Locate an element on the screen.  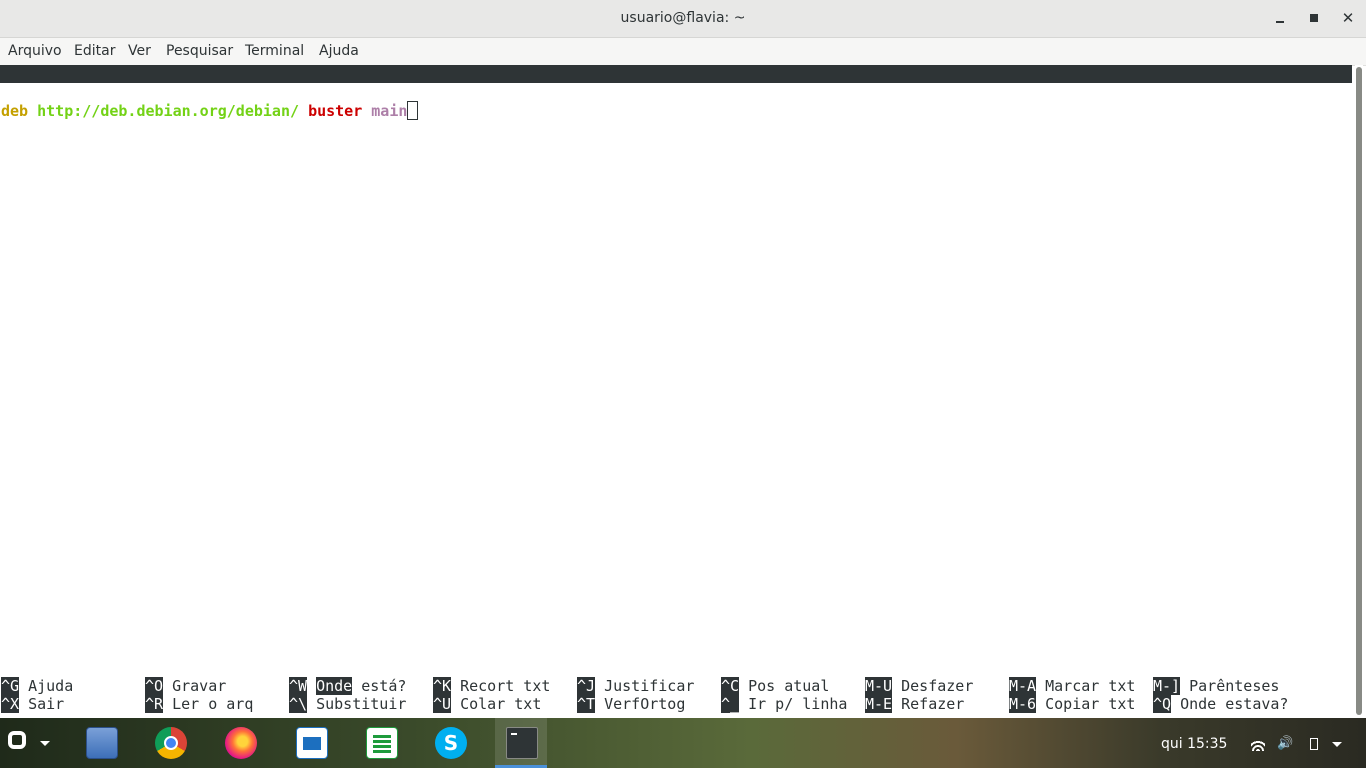
skype-icon: S is located at coordinates (451, 743).